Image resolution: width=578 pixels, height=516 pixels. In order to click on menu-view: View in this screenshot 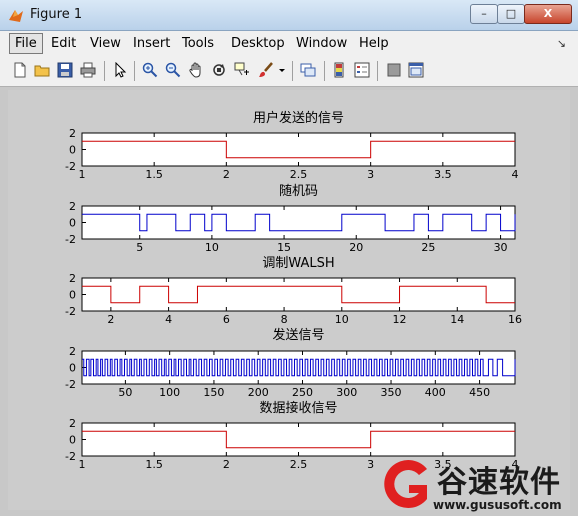, I will do `click(105, 43)`.